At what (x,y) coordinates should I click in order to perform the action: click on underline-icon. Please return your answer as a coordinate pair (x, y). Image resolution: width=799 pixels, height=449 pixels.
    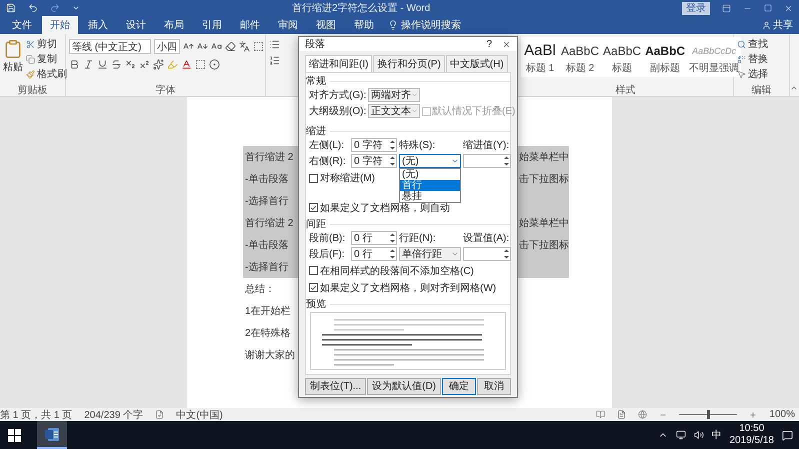
    Looking at the image, I should click on (102, 64).